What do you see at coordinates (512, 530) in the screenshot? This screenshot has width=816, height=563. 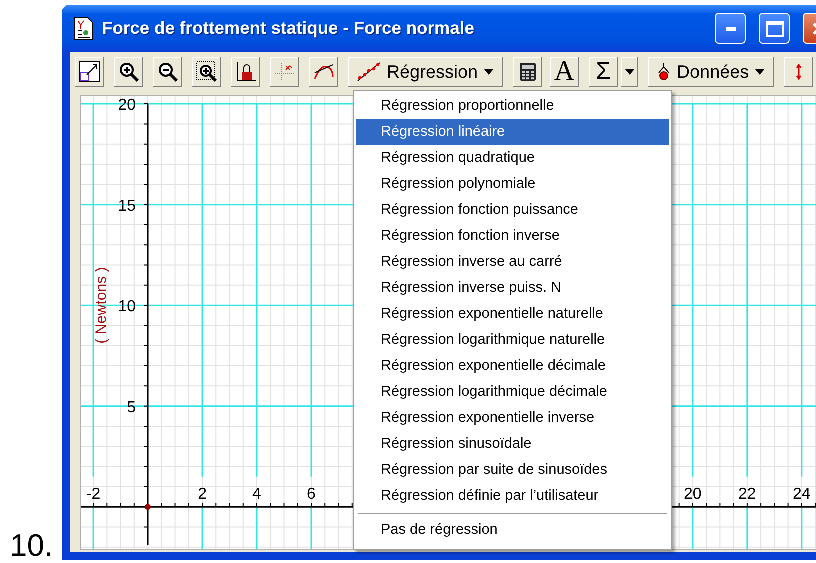 I see `menu-item: Pas de régression` at bounding box center [512, 530].